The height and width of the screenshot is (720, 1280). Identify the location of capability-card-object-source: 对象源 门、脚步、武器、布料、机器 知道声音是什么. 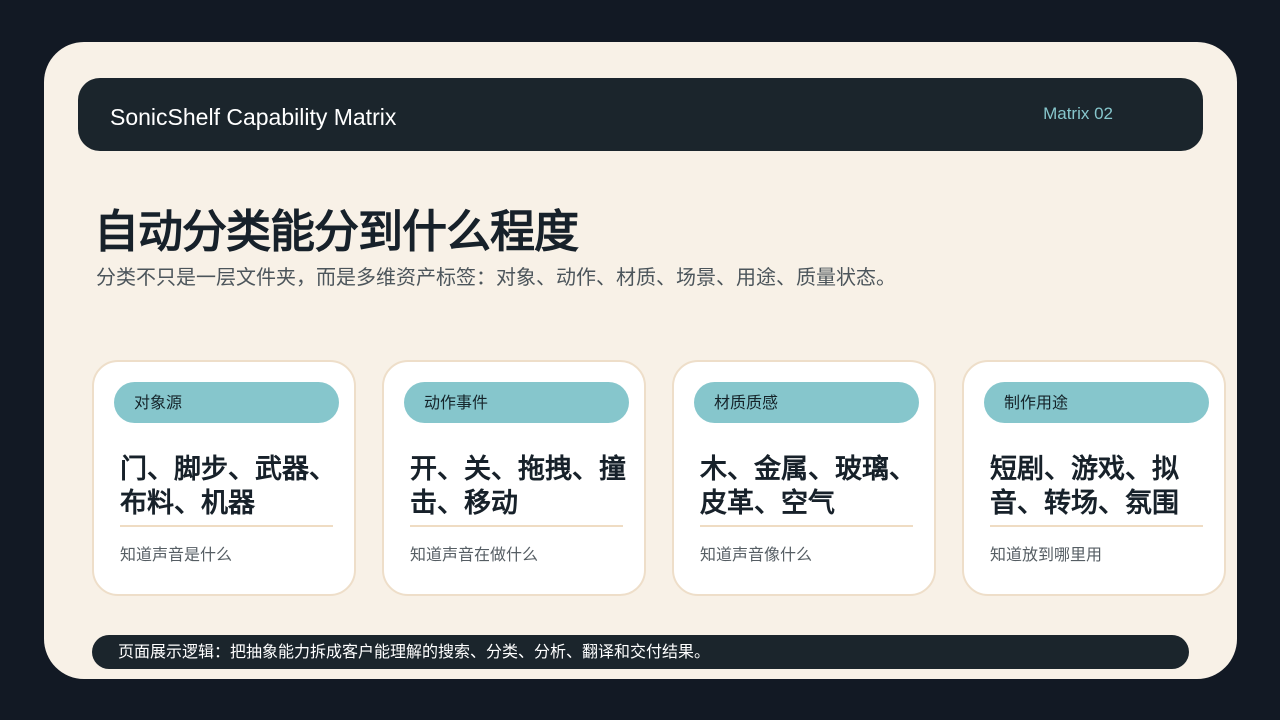
(224, 478).